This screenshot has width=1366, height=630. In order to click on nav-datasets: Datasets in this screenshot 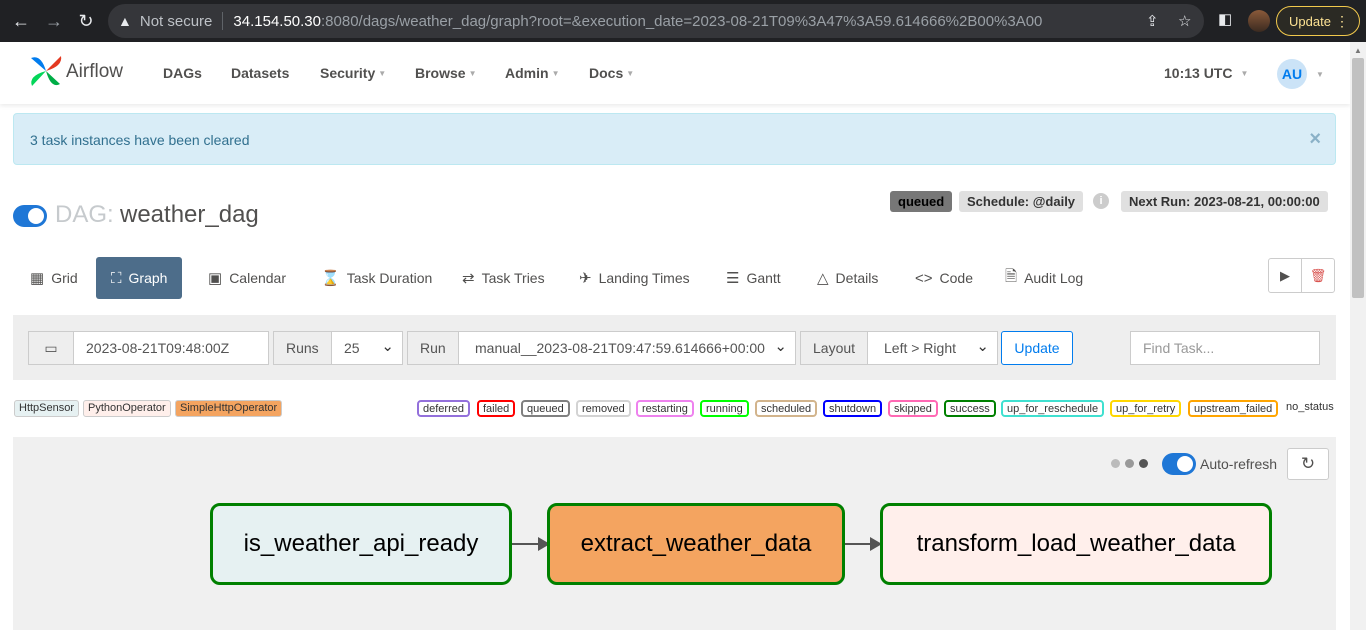, I will do `click(260, 73)`.